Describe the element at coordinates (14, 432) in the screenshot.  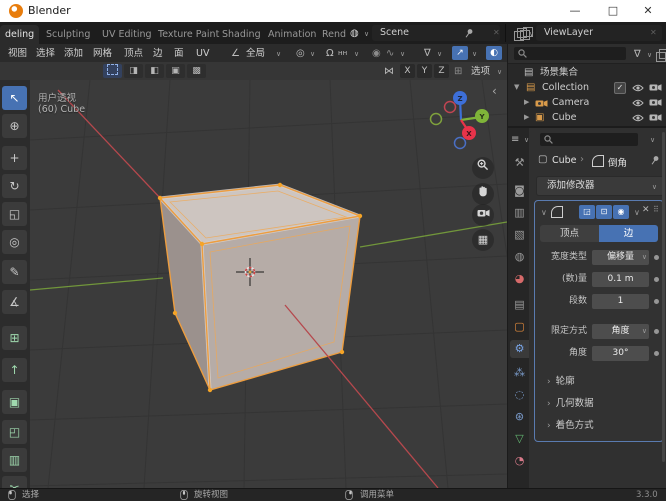
I see `tool-bevel: ◰` at that location.